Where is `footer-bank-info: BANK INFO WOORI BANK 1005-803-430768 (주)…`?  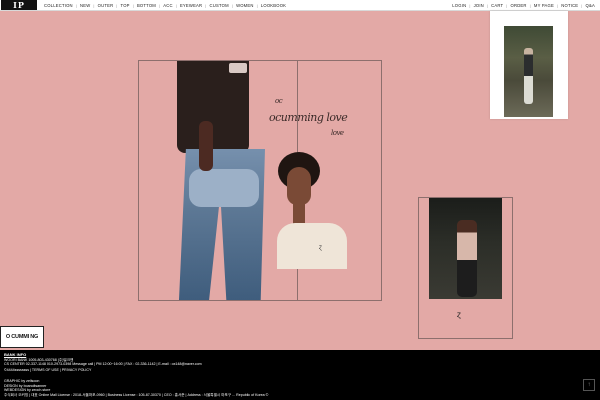 footer-bank-info: BANK INFO WOORI BANK 1005-803-430768 (주)… is located at coordinates (103, 362).